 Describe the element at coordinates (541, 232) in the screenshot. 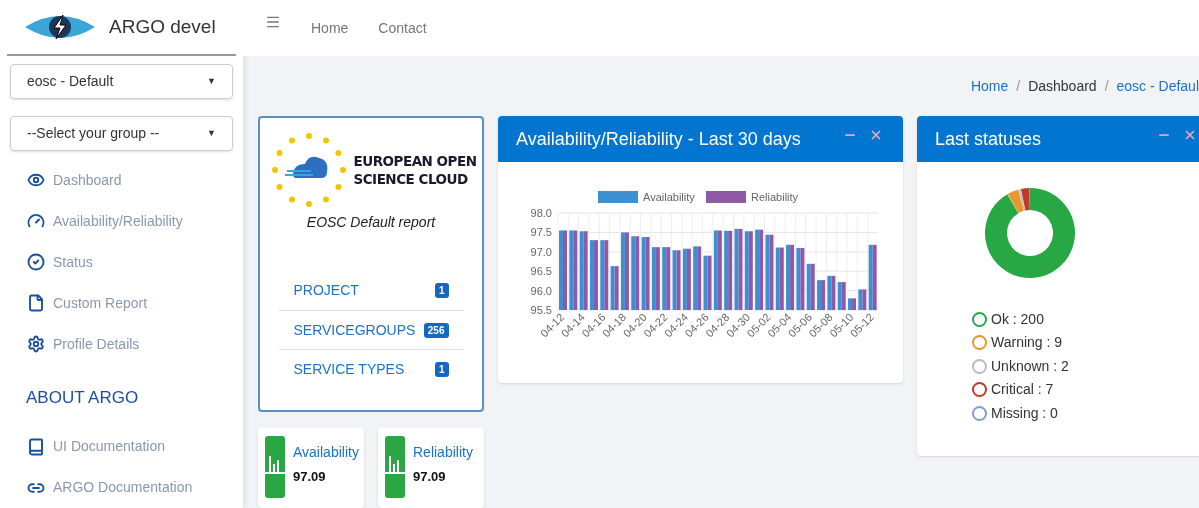

I see `y-tick-label: 97.5` at that location.